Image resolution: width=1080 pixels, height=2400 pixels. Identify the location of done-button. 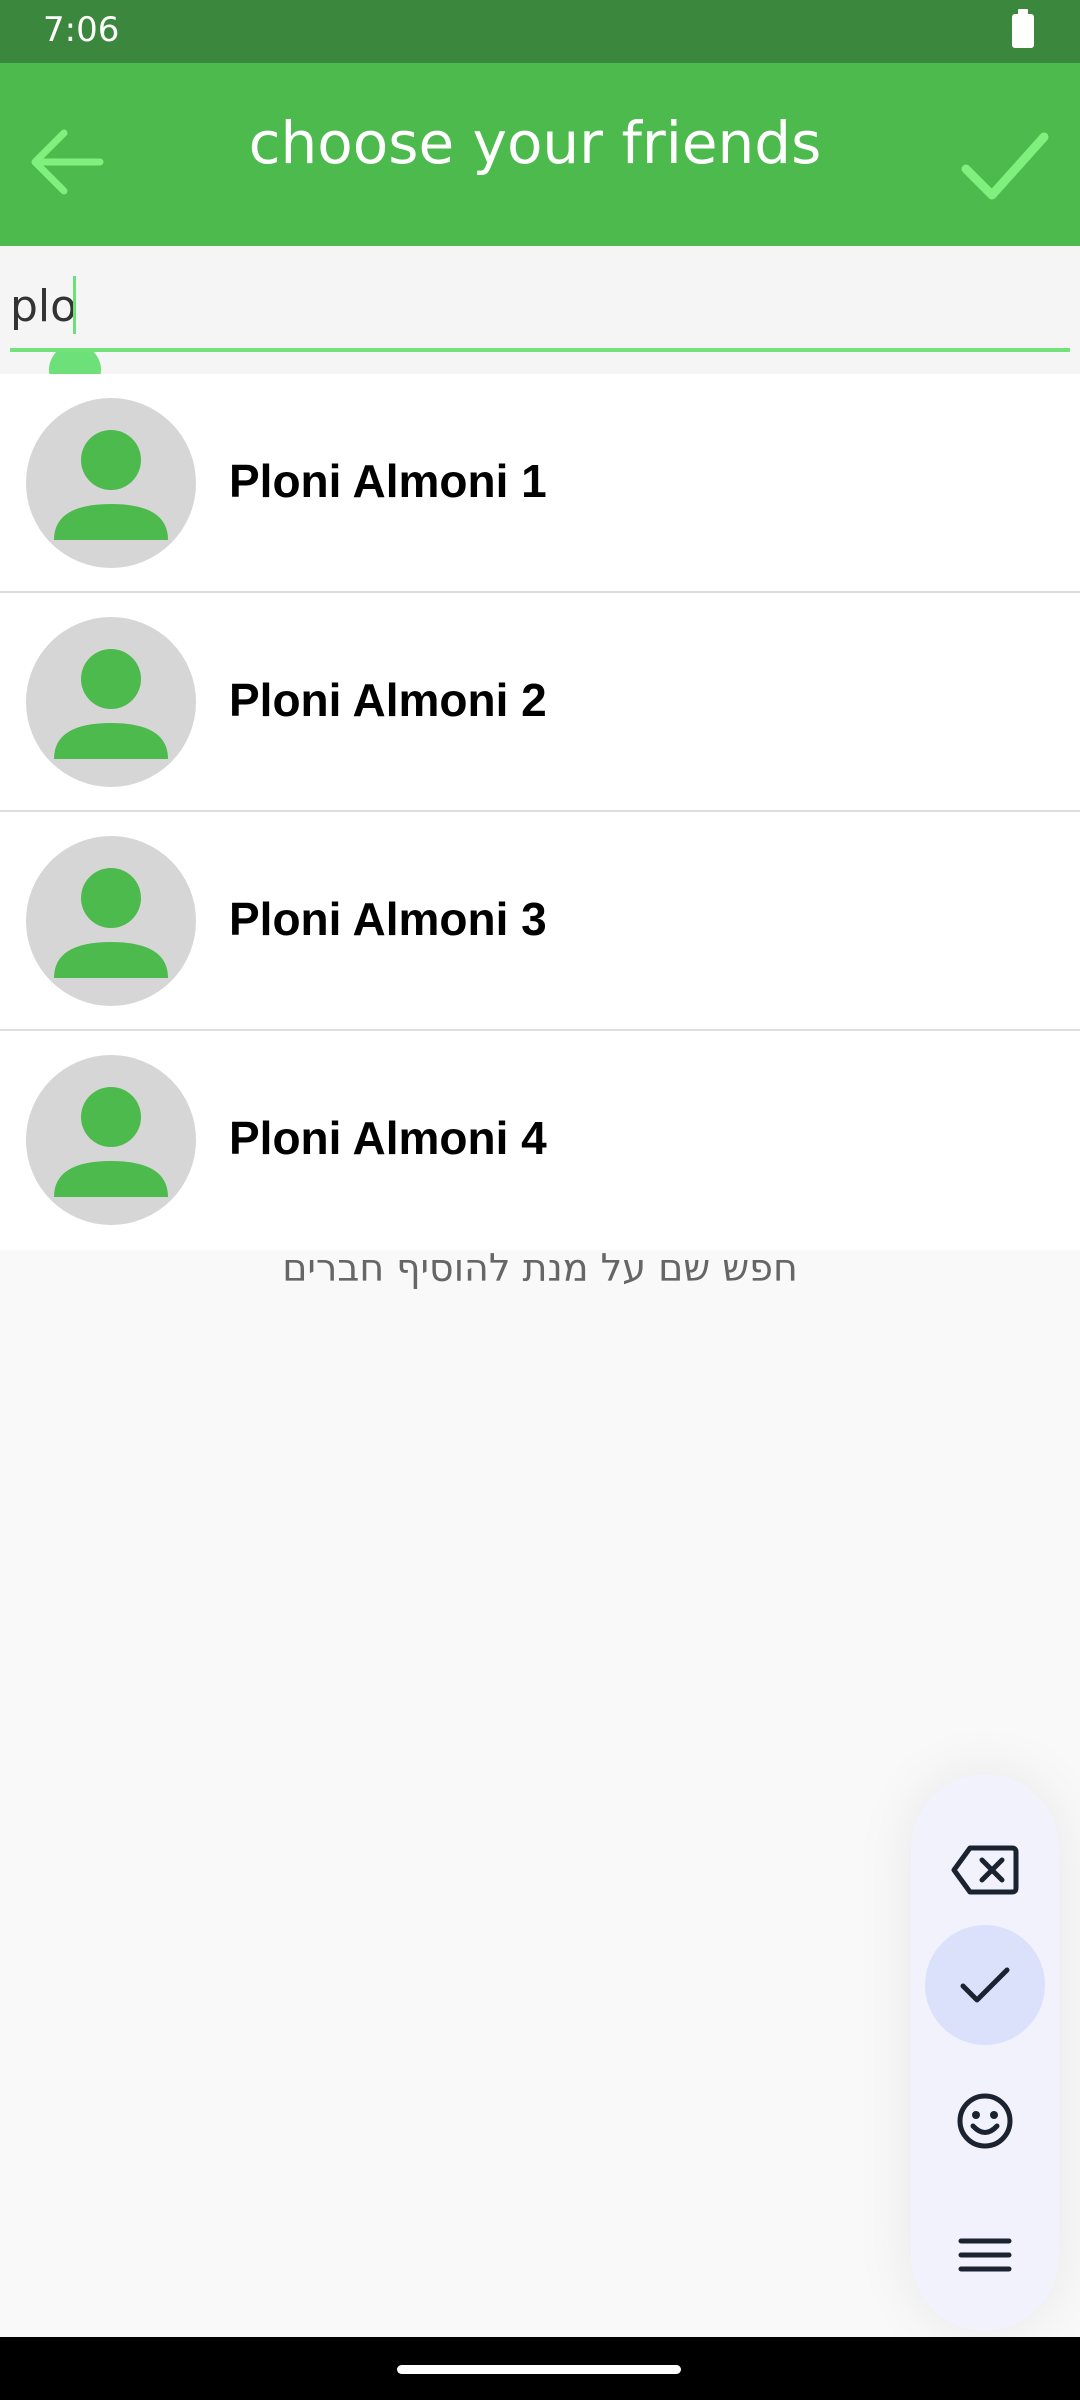
(985, 1985).